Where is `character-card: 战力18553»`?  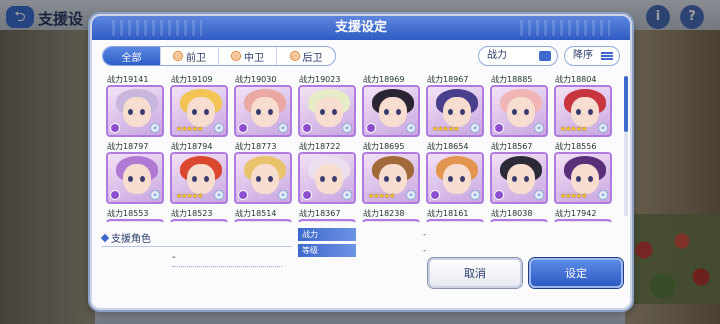 character-card: 战力18553» is located at coordinates (135, 215).